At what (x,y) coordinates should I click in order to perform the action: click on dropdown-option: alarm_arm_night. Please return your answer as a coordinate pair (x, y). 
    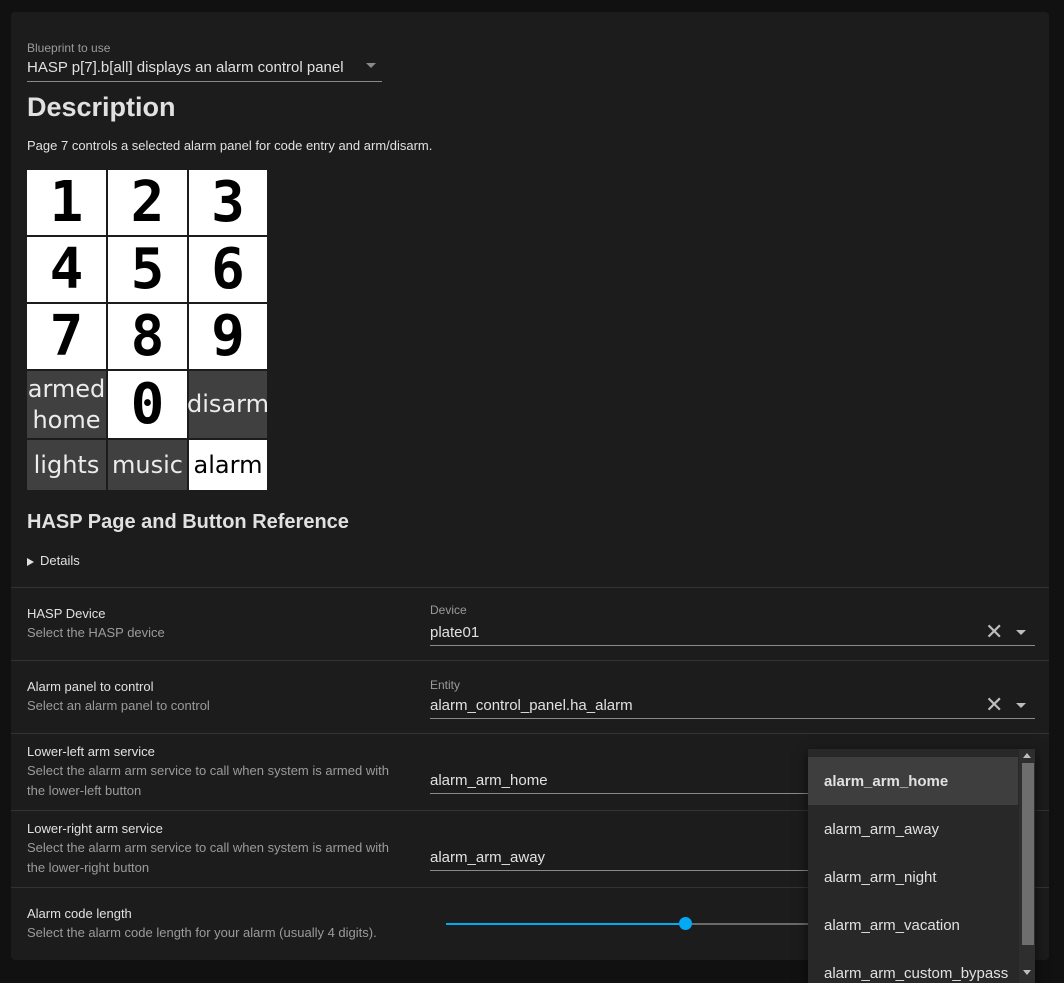
    Looking at the image, I should click on (913, 877).